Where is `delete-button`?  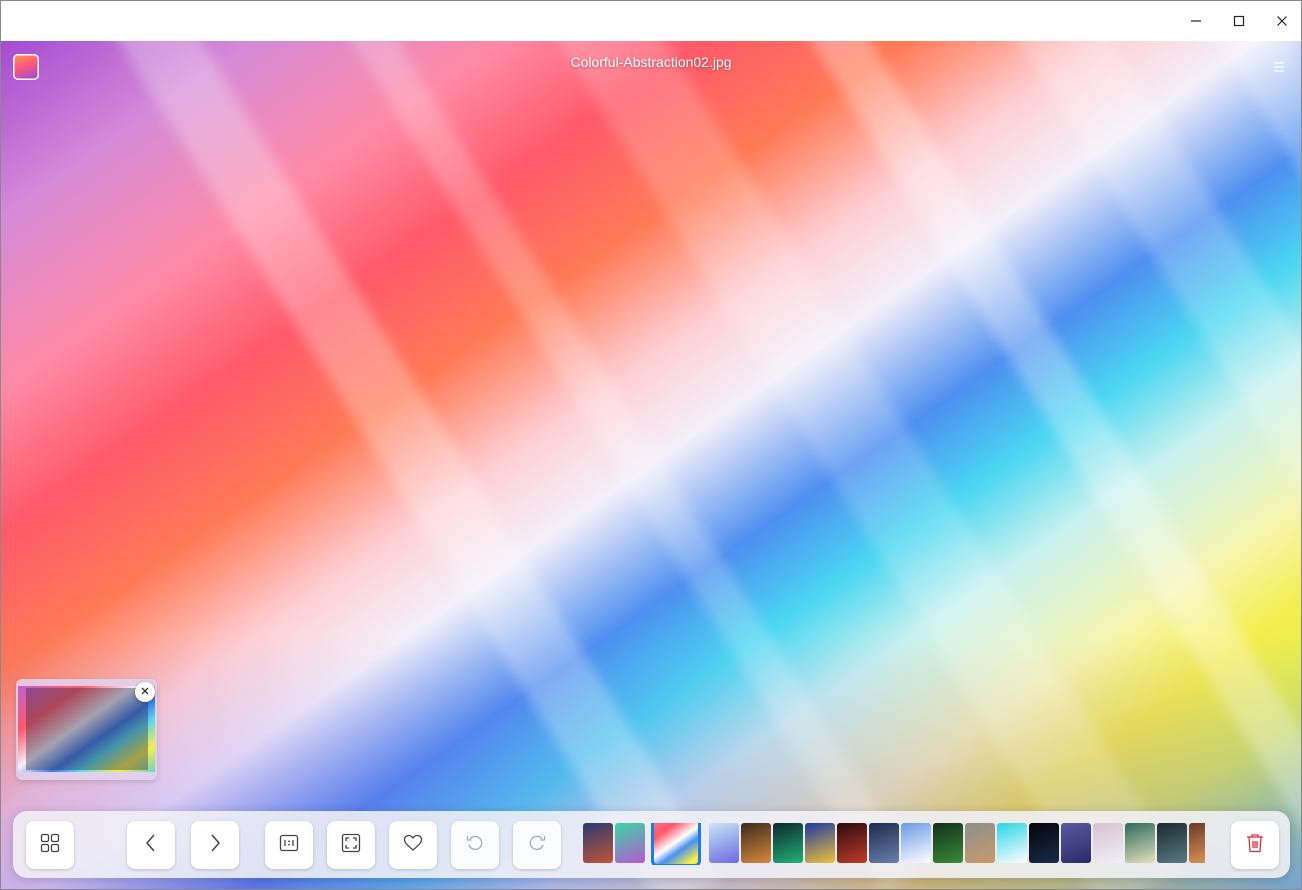 delete-button is located at coordinates (1255, 845).